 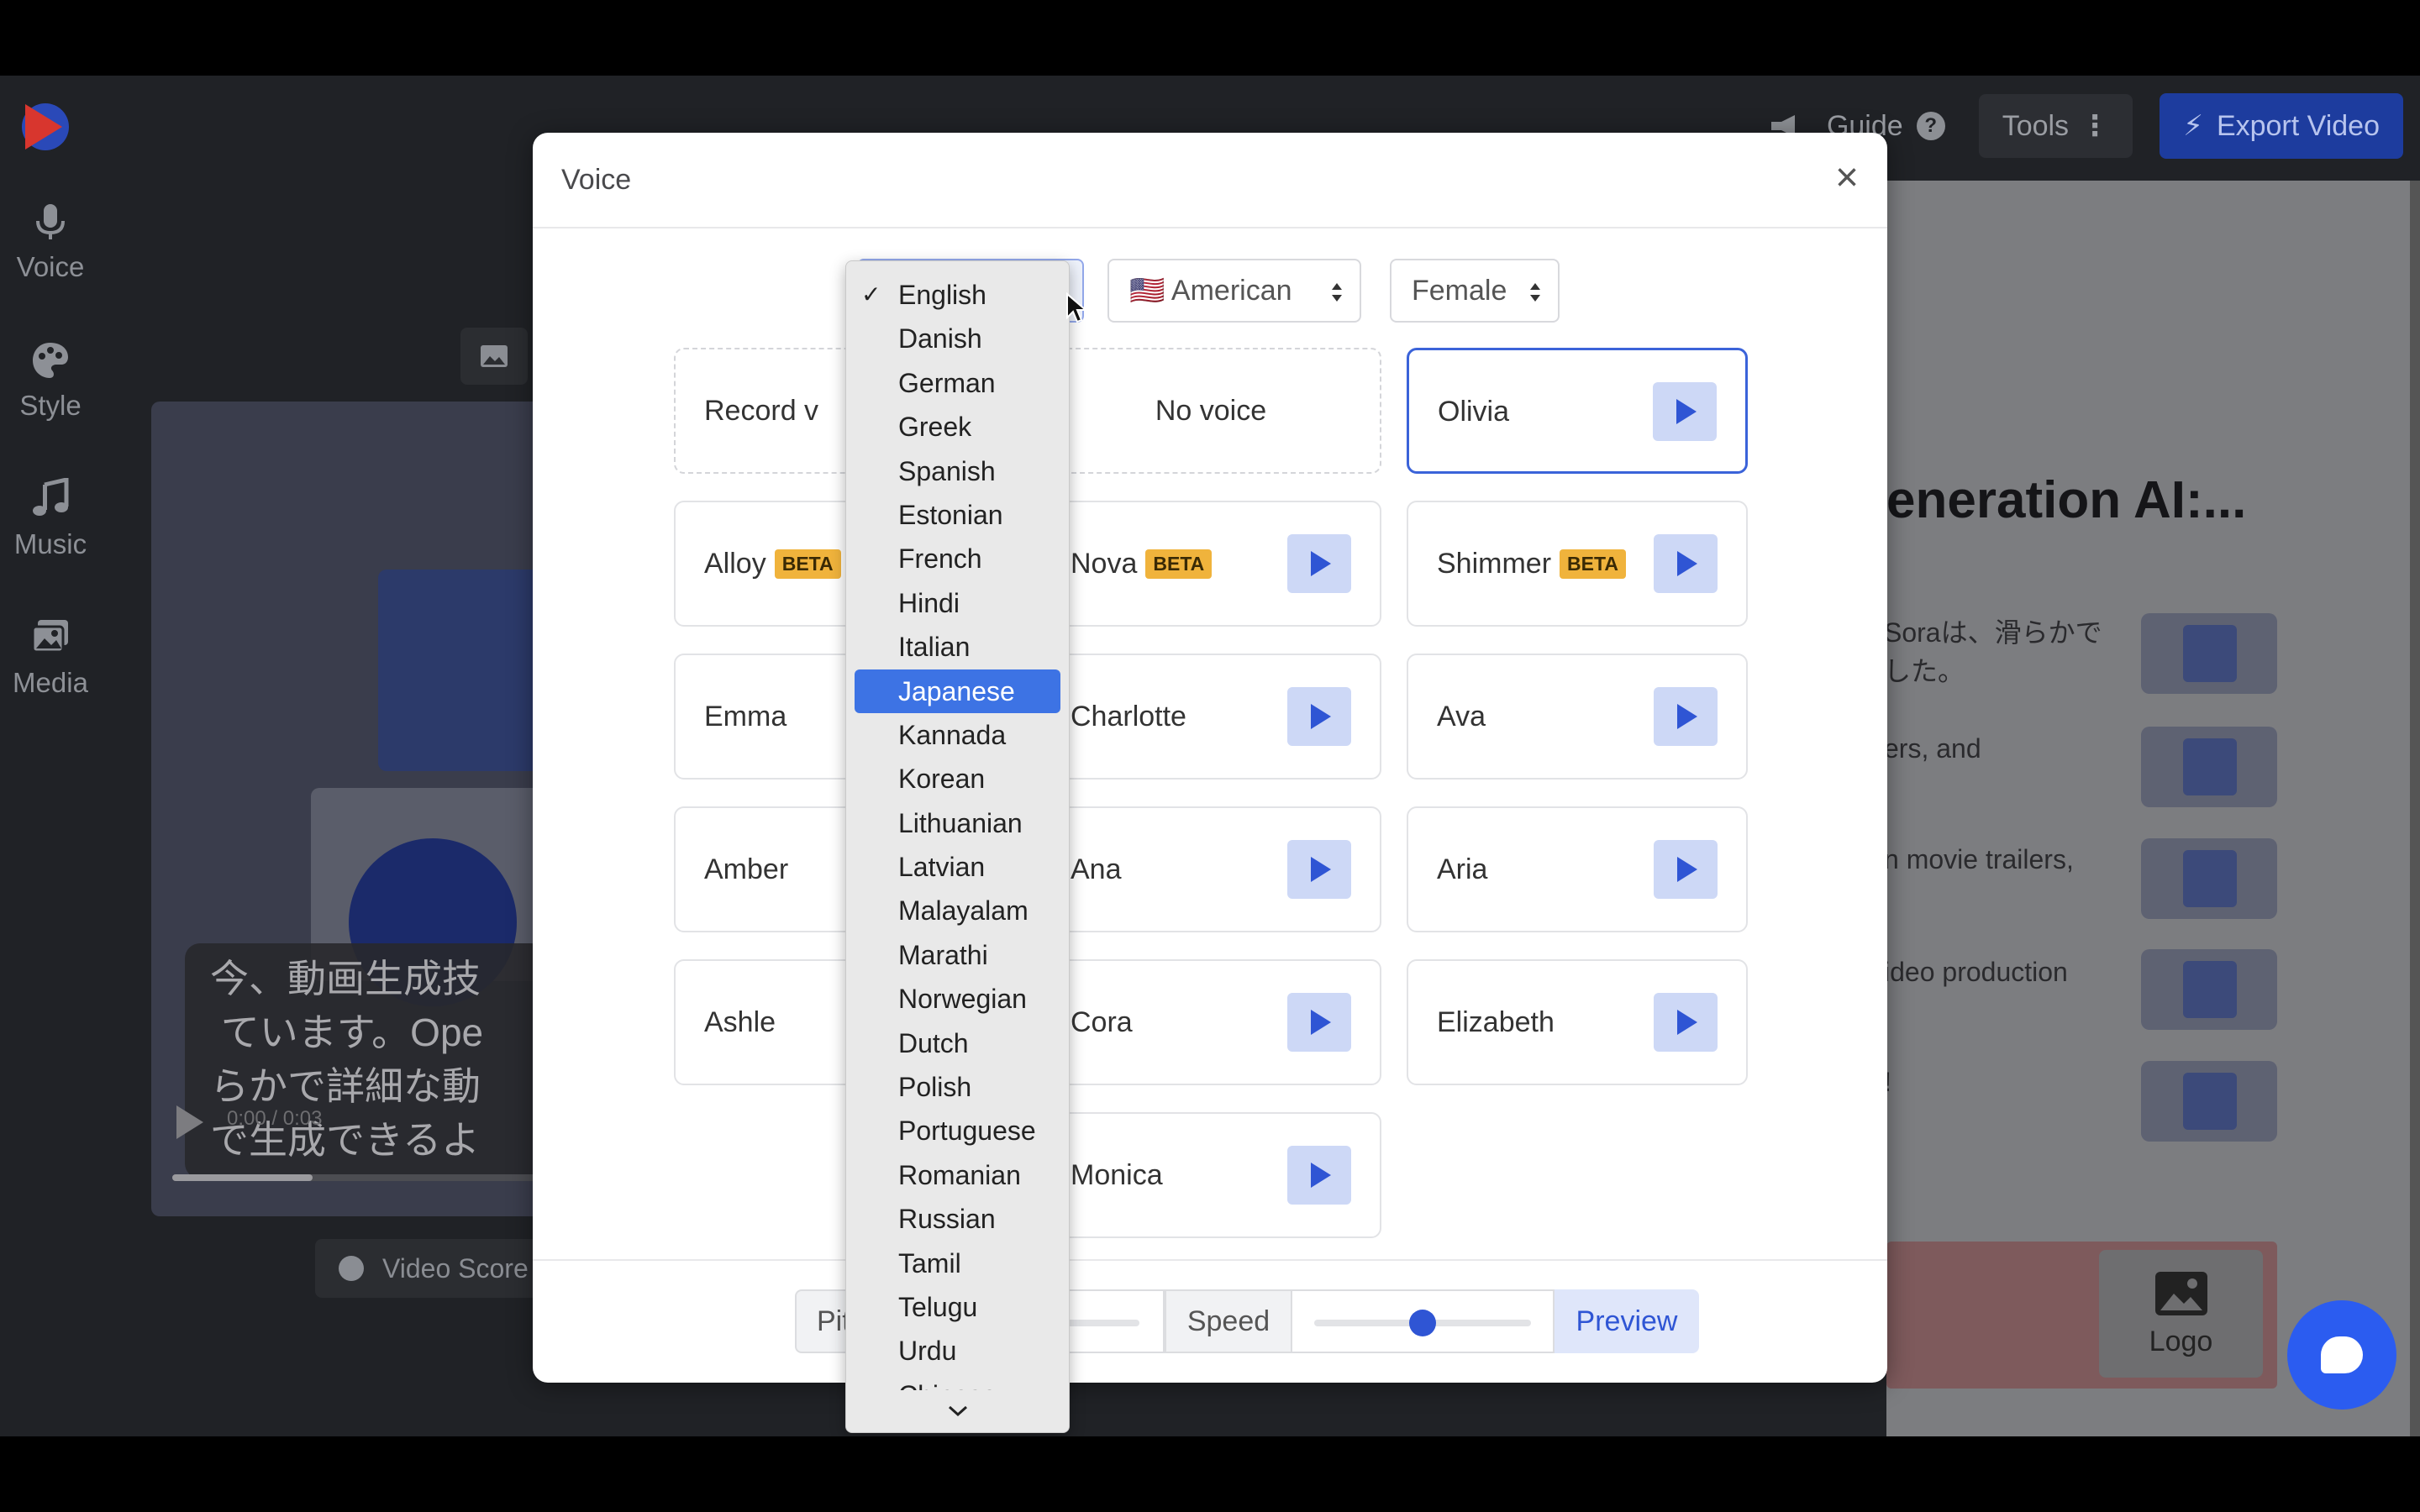 I want to click on language-option: Spanish, so click(x=958, y=471).